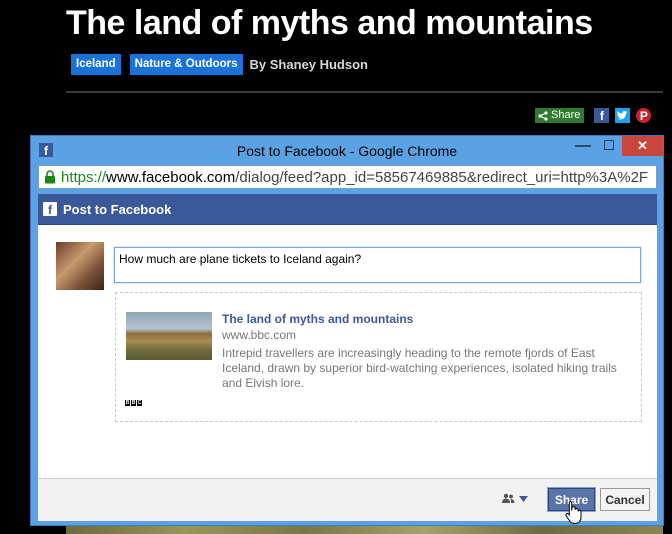 This screenshot has height=534, width=672. I want to click on preview-thumbnail, so click(169, 336).